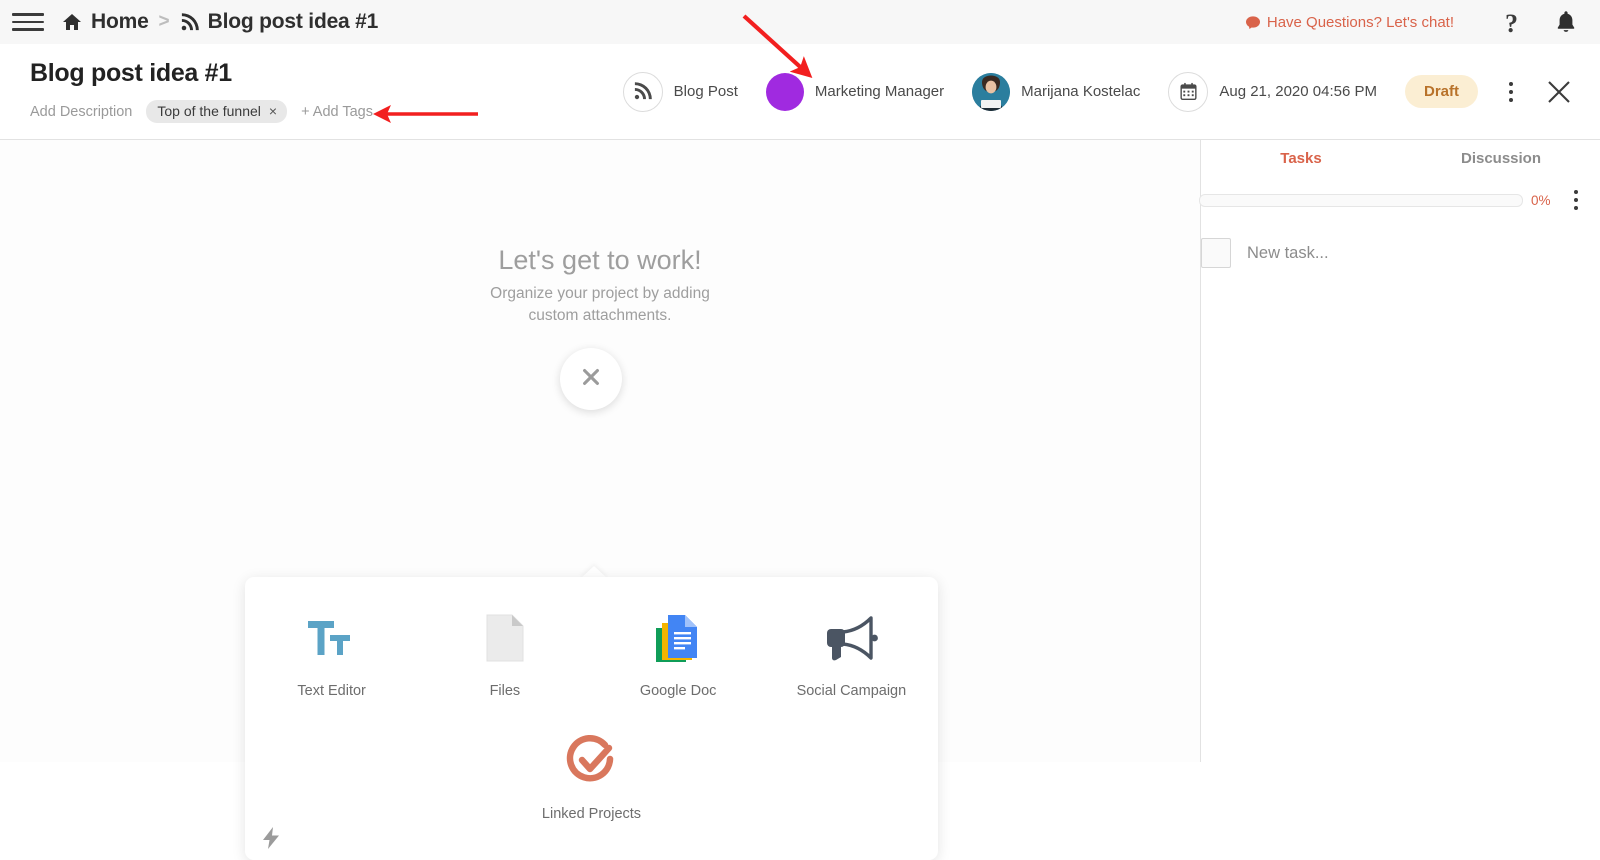  What do you see at coordinates (1216, 253) in the screenshot?
I see `checkbox-empty-icon` at bounding box center [1216, 253].